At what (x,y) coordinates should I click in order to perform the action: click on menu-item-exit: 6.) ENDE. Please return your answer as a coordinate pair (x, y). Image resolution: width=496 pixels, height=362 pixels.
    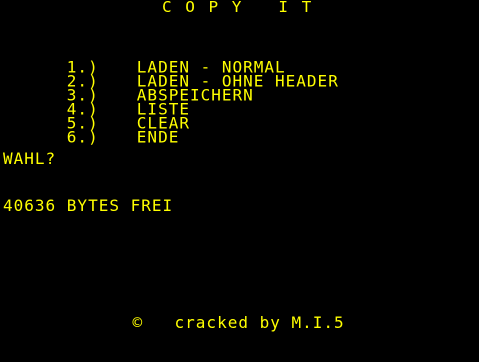
    Looking at the image, I should click on (238, 131).